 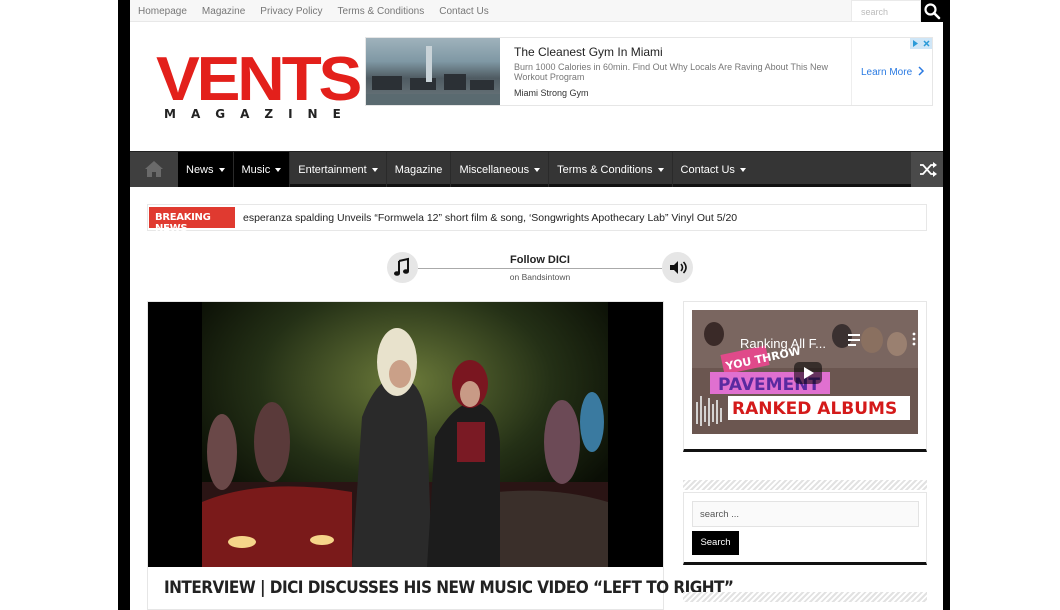 I want to click on video-widget: YOU THROW PAVEMENT RANKED ALBUMS Ranking, so click(x=805, y=376).